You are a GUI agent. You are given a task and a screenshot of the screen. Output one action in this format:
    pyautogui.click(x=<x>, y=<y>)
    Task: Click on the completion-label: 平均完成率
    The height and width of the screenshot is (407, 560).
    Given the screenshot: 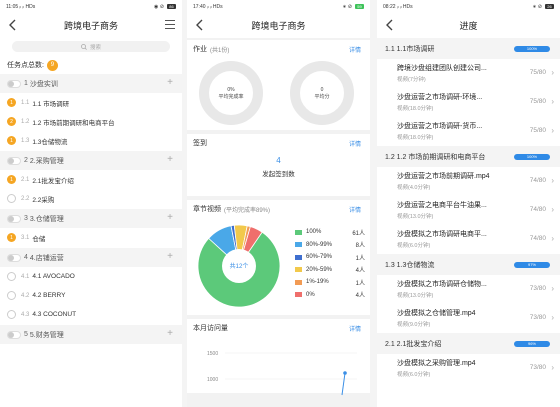 What is the action you would take?
    pyautogui.click(x=231, y=96)
    